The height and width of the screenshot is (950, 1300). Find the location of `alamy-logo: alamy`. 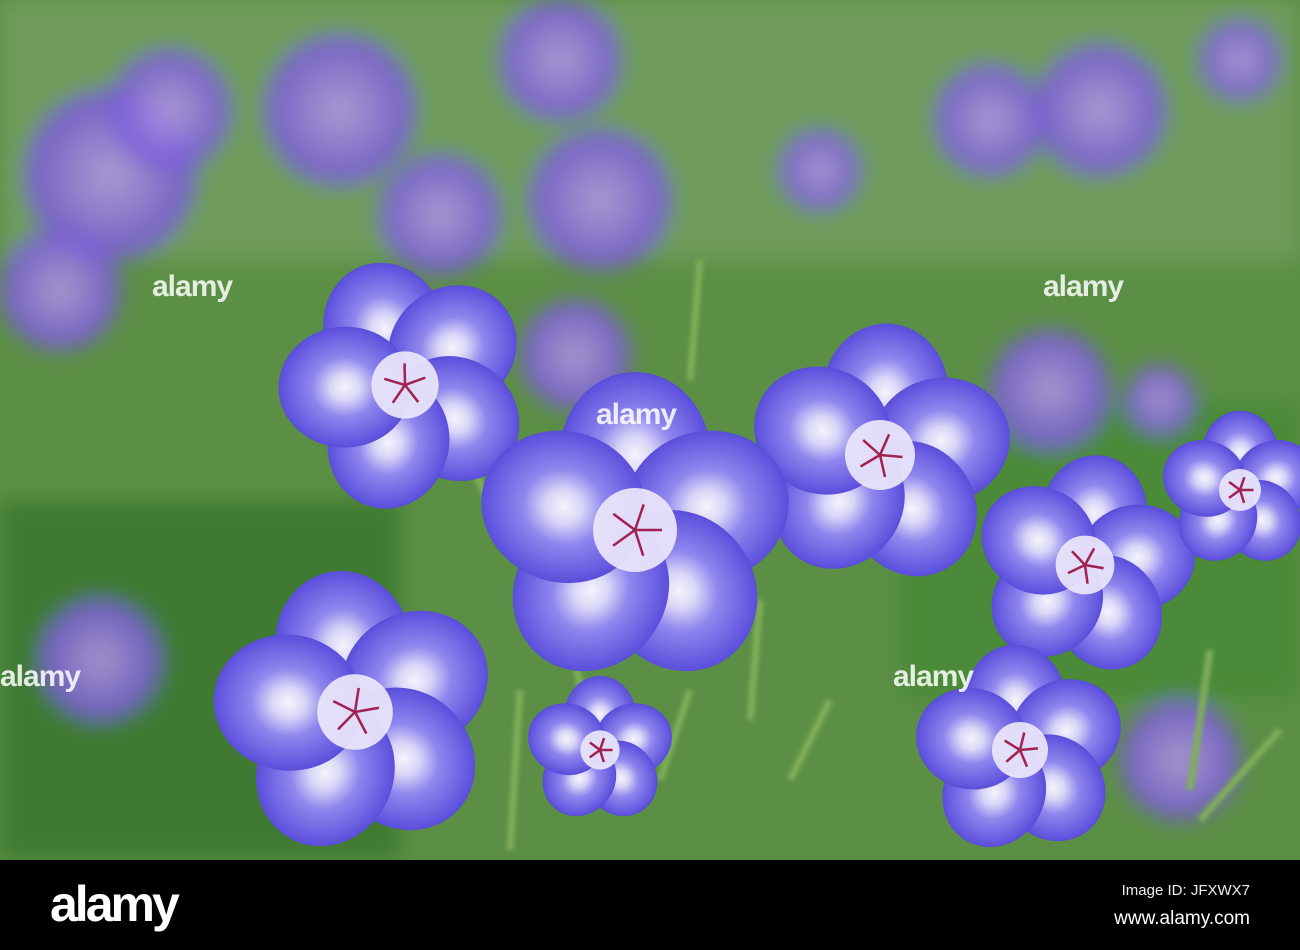

alamy-logo: alamy is located at coordinates (115, 904).